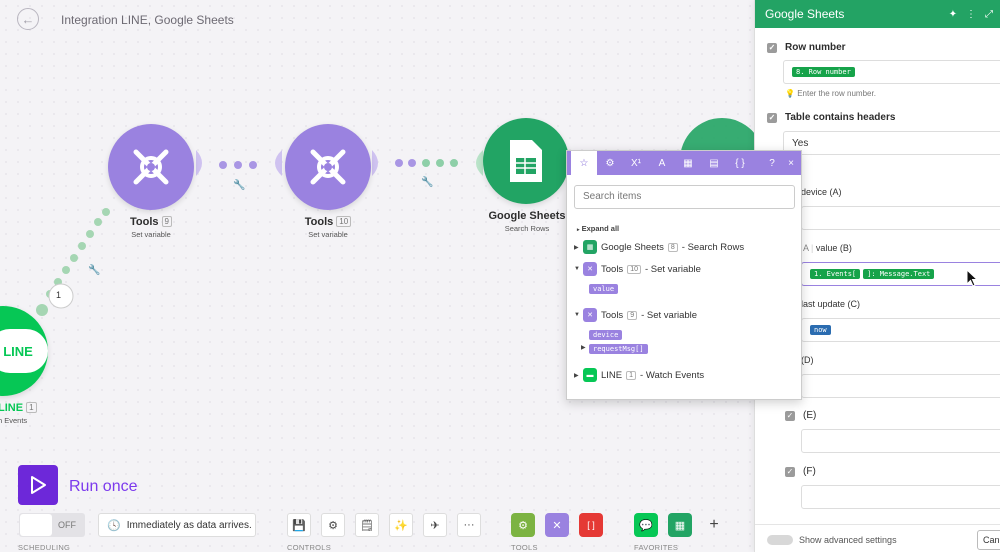 This screenshot has height=552, width=1000. I want to click on column-b-label: A | value (B), so click(827, 248).